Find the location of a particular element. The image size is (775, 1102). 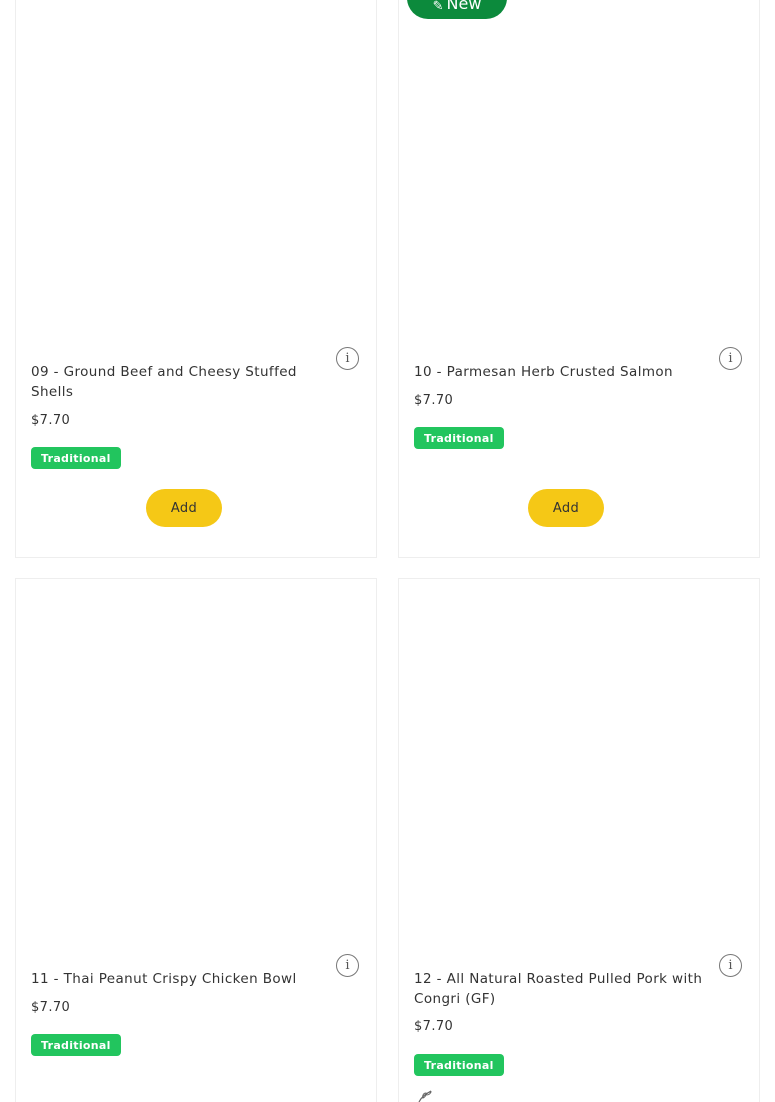

leaf-icon is located at coordinates (425, 1095).